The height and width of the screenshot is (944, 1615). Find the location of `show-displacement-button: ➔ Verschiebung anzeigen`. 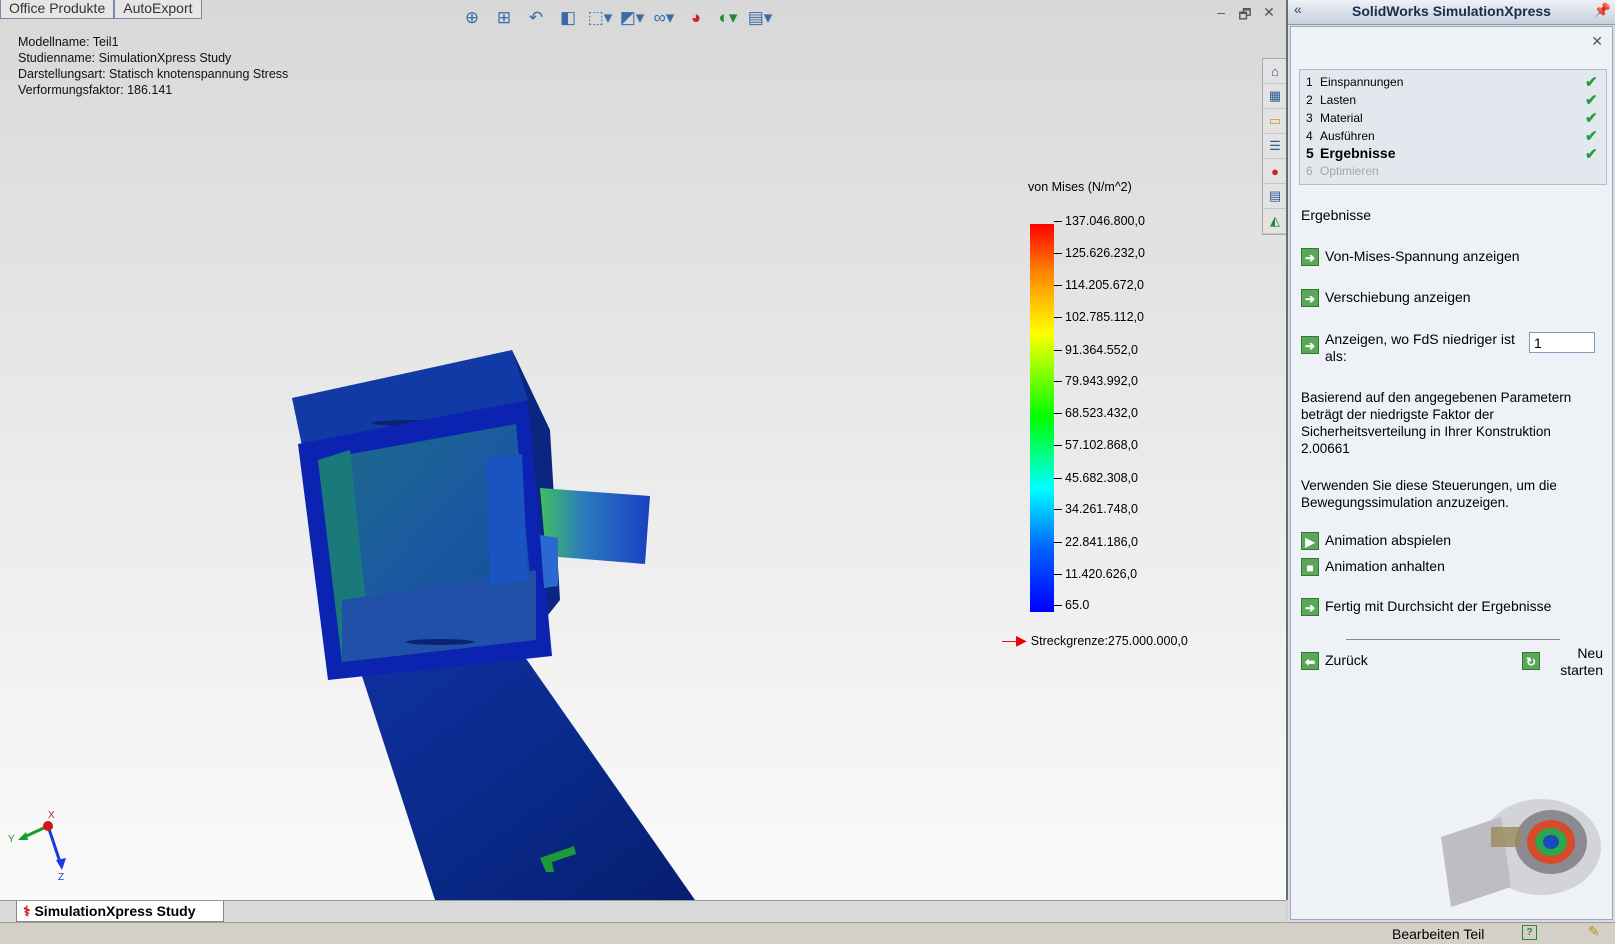

show-displacement-button: ➔ Verschiebung anzeigen is located at coordinates (1386, 298).